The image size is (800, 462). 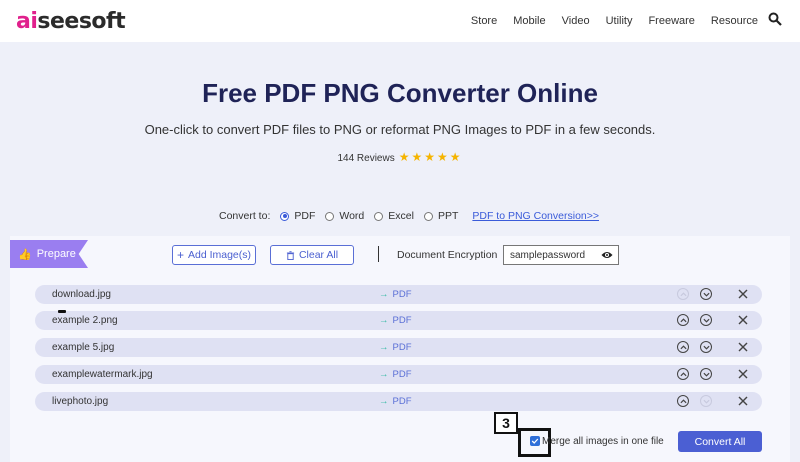 I want to click on clear-all-label: Clear All, so click(x=318, y=255).